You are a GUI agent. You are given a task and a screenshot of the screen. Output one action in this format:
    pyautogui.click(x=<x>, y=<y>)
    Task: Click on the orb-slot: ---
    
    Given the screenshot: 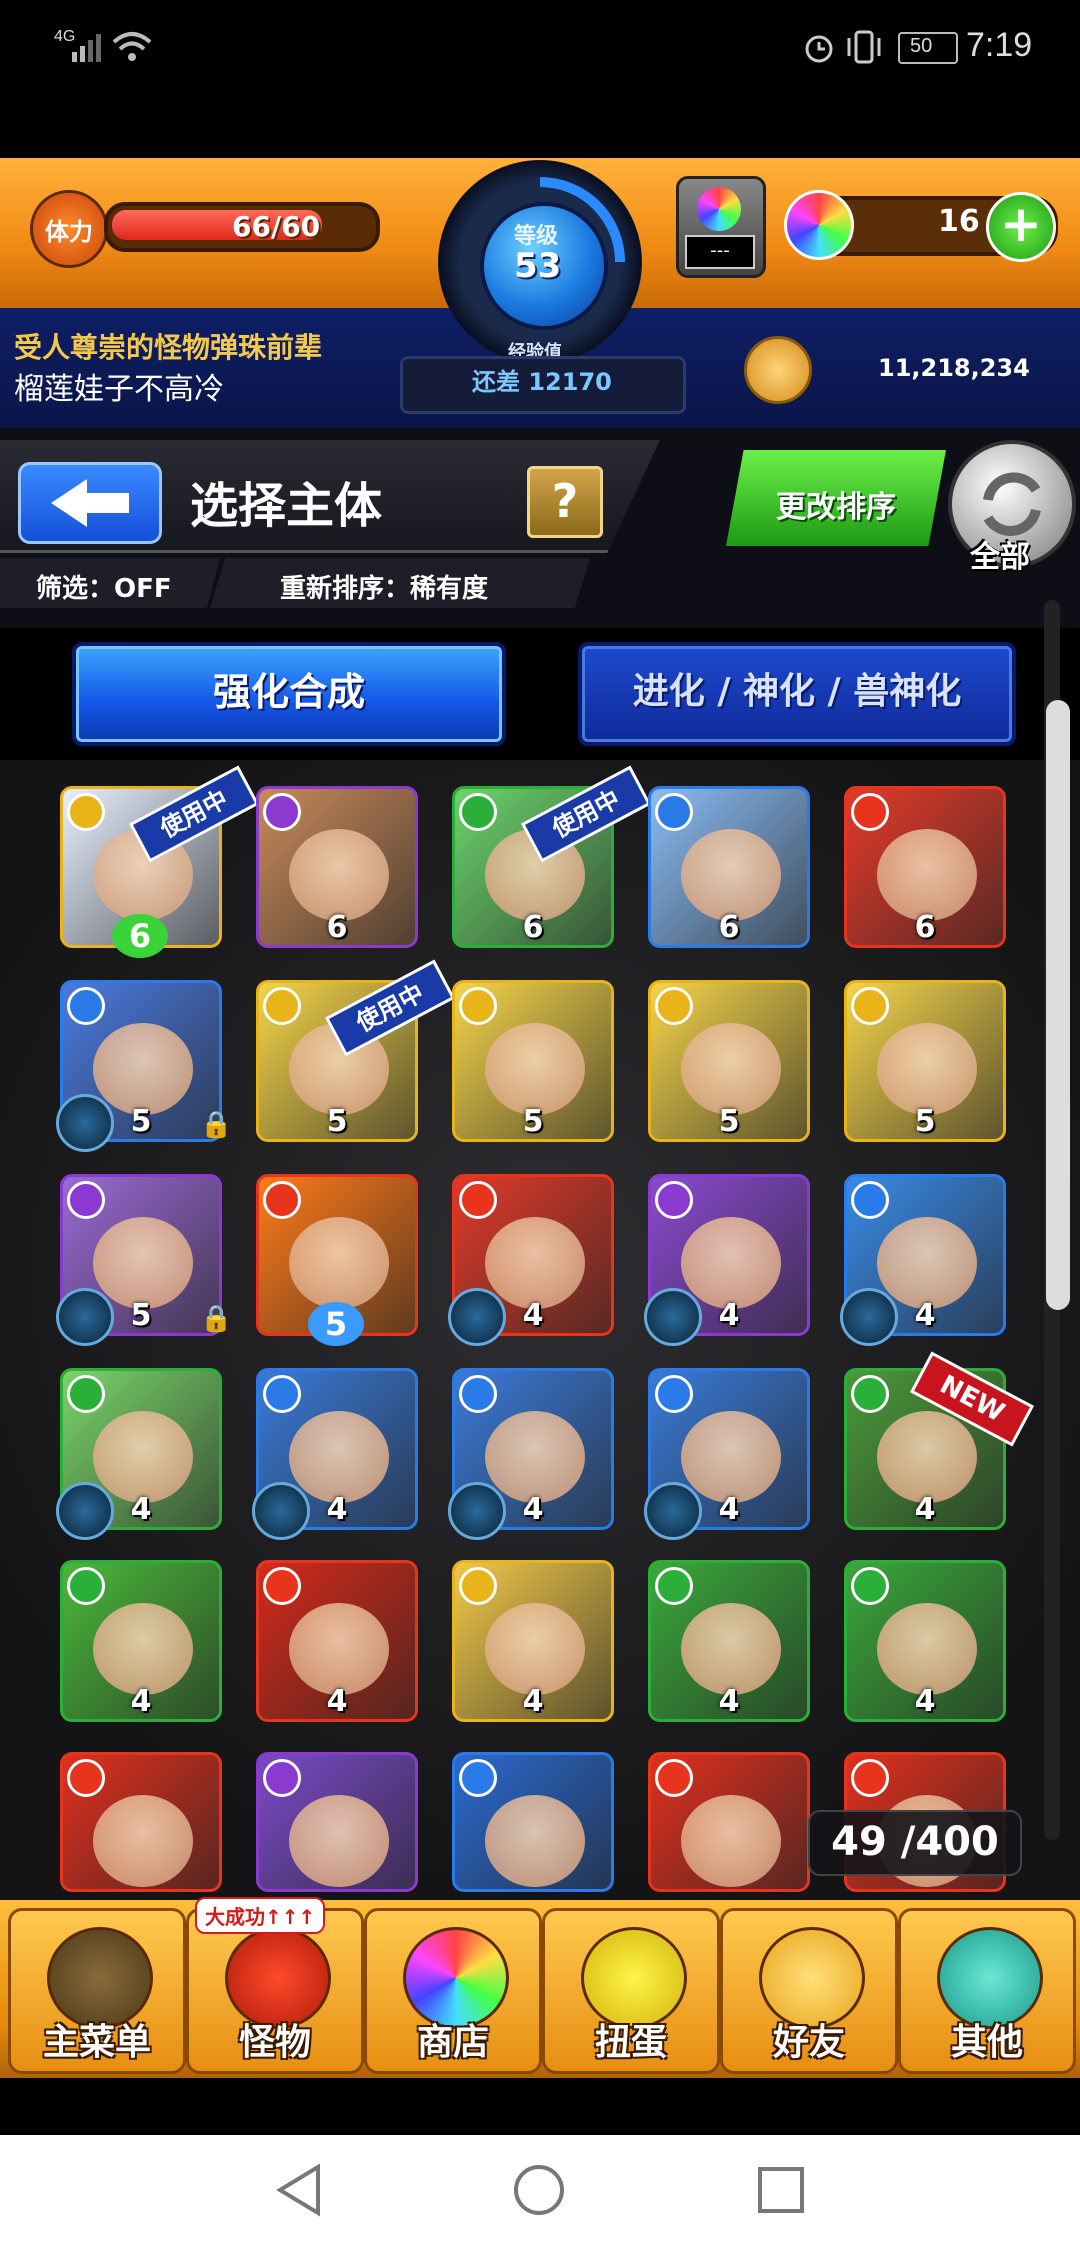 What is the action you would take?
    pyautogui.click(x=721, y=227)
    